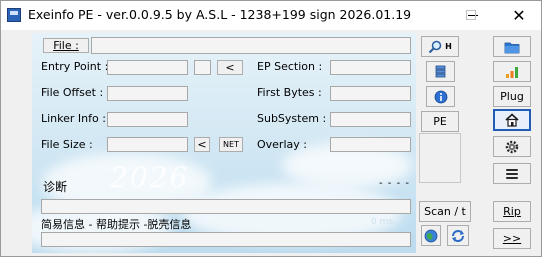 Image resolution: width=542 pixels, height=257 pixels. What do you see at coordinates (290, 66) in the screenshot?
I see `ep-section-label: EP Section :` at bounding box center [290, 66].